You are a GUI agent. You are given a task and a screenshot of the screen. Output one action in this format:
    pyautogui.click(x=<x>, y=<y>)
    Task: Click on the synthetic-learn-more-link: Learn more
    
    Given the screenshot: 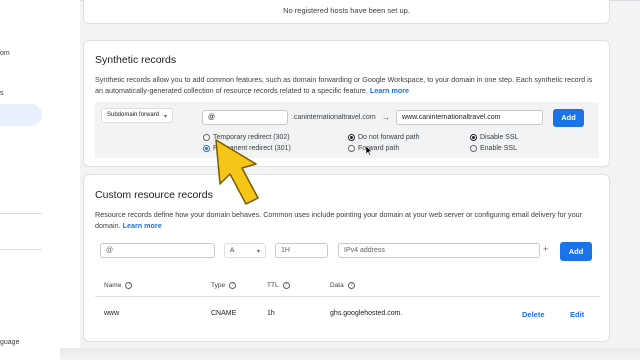 What is the action you would take?
    pyautogui.click(x=389, y=90)
    